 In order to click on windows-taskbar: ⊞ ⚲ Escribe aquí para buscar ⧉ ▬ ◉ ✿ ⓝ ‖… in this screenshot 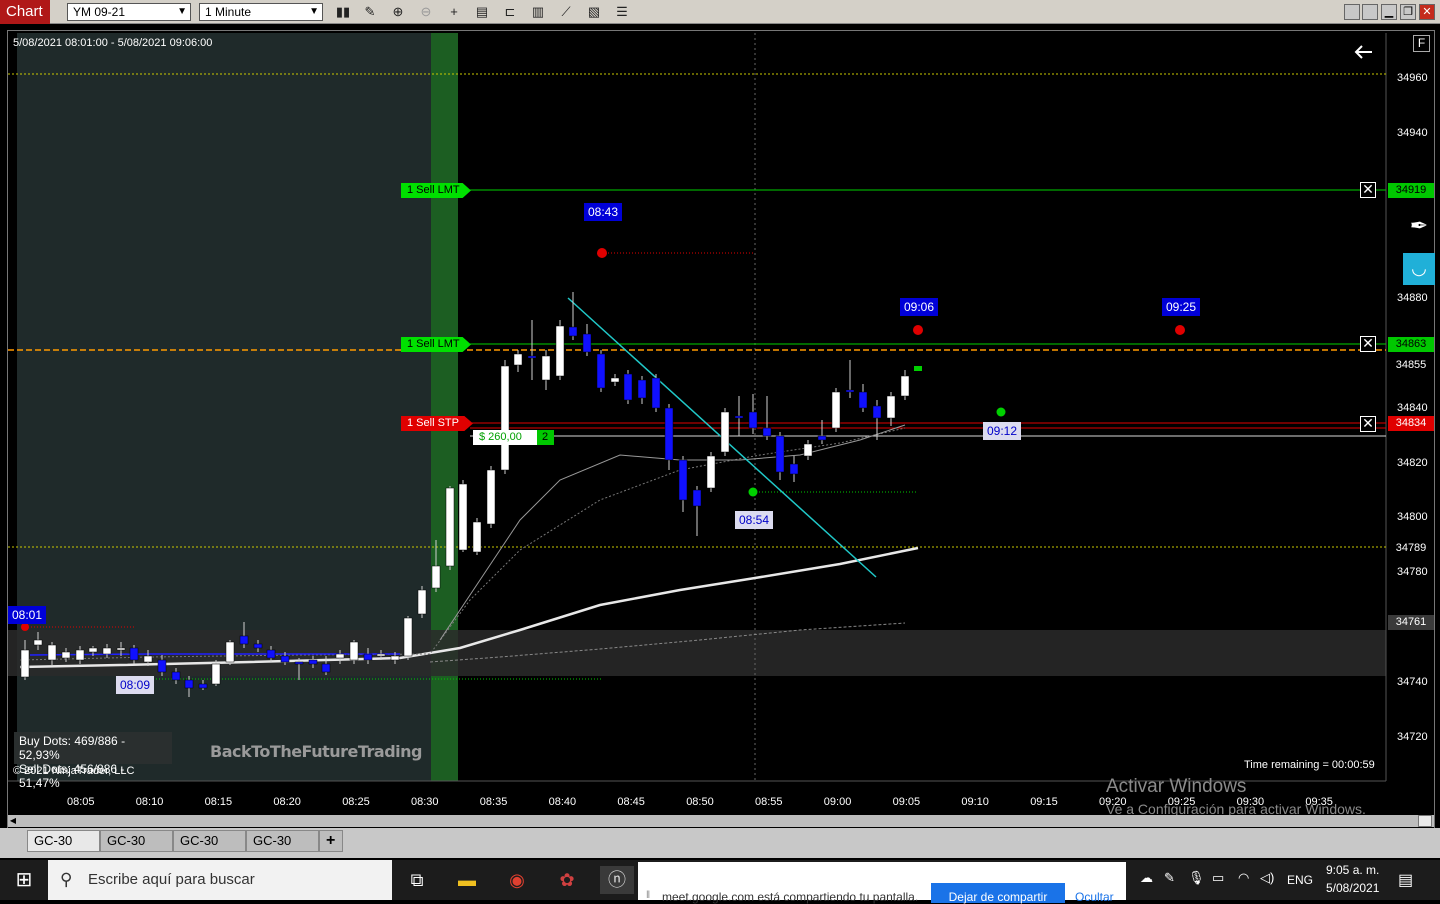, I will do `click(720, 882)`.